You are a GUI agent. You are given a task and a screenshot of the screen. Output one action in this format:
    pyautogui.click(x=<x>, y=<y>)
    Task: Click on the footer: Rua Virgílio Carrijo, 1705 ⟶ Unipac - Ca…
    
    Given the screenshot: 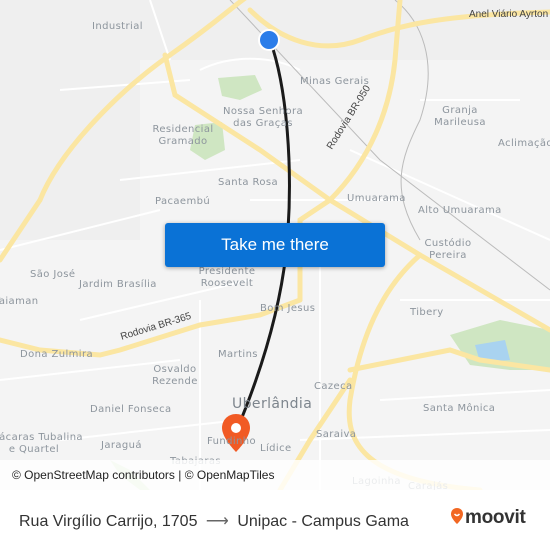 What is the action you would take?
    pyautogui.click(x=275, y=520)
    